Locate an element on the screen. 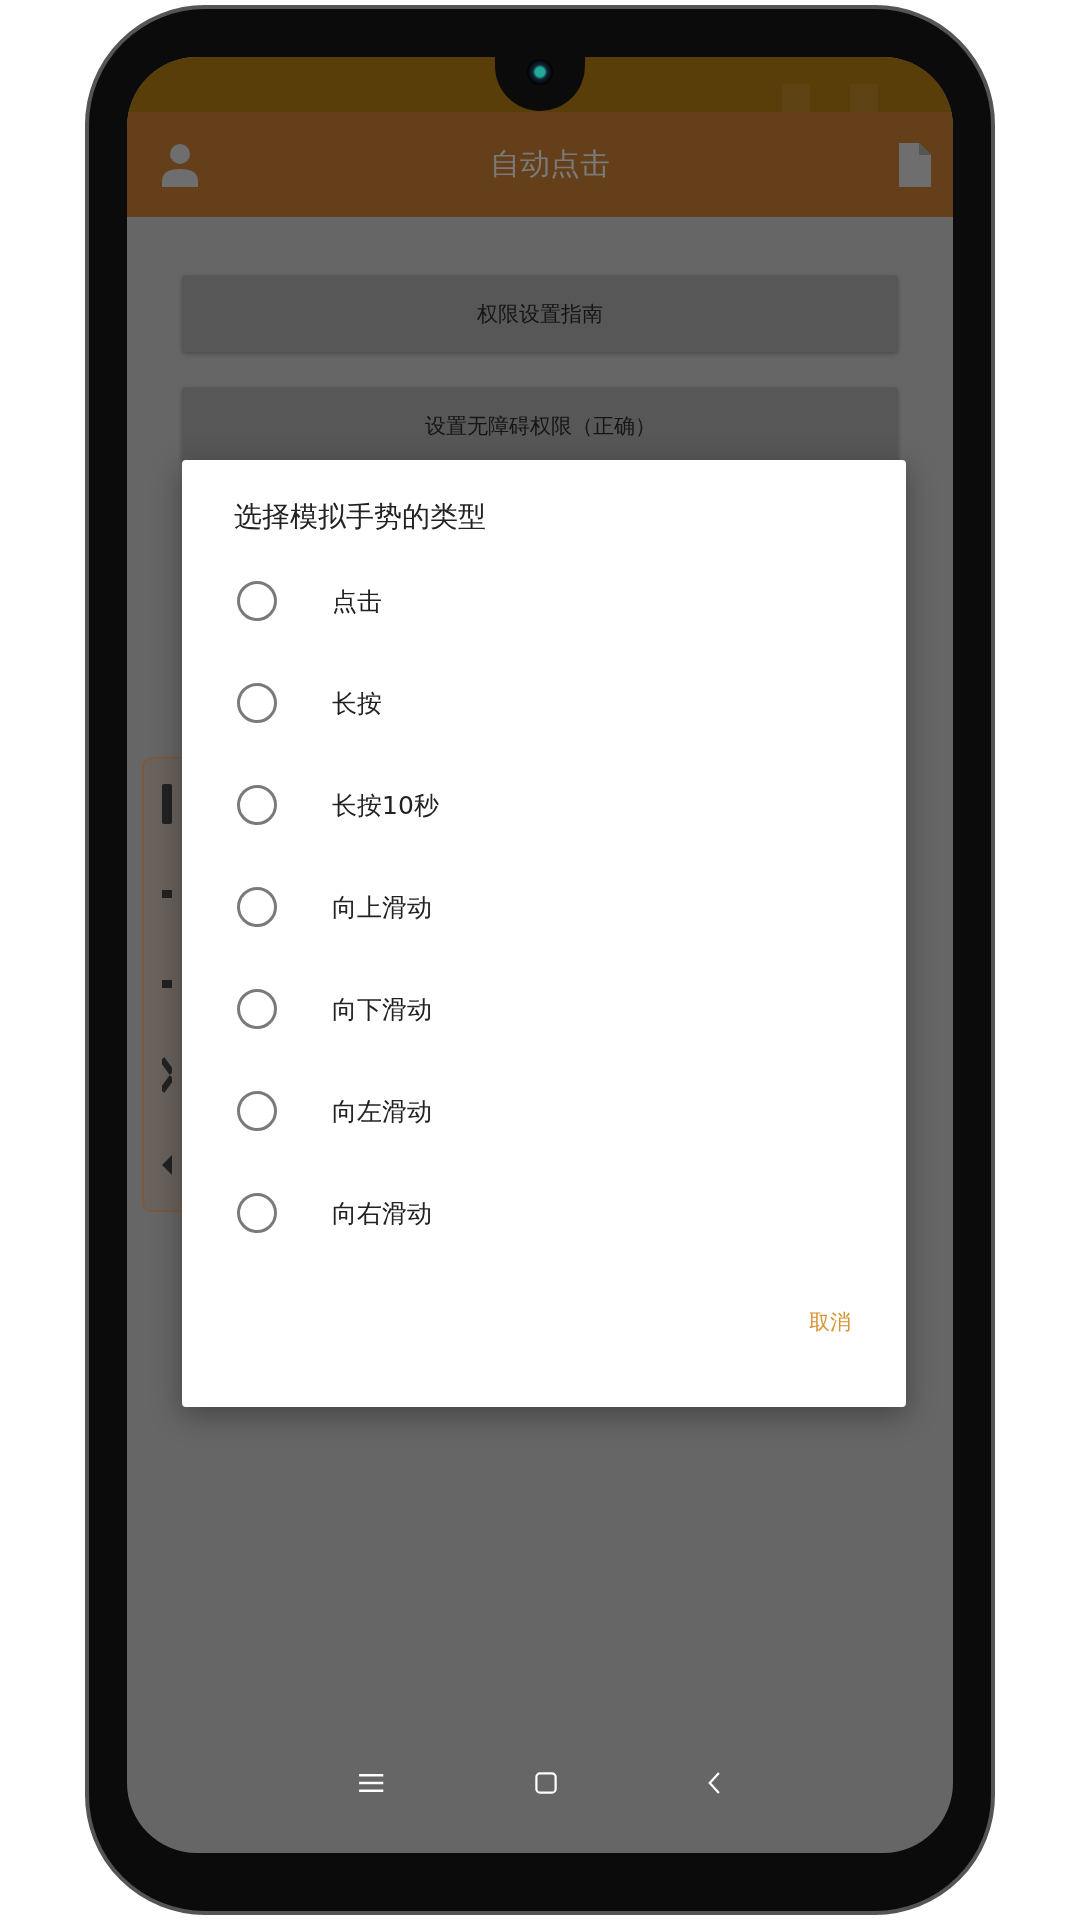 This screenshot has width=1080, height=1920. radio-option: 向上滑动 is located at coordinates (544, 907).